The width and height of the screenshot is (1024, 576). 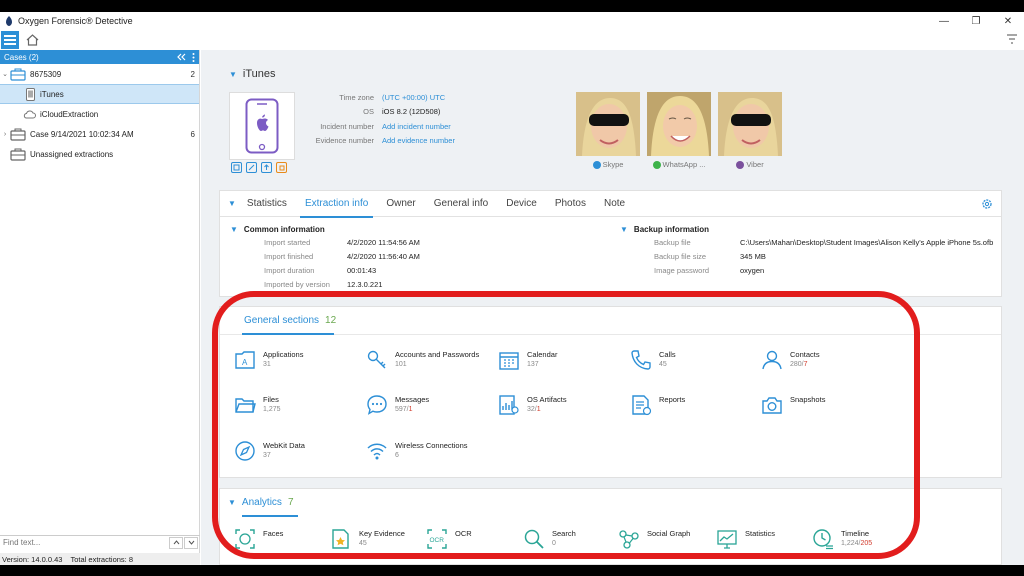 I want to click on analytics-ocr: OCR OCR, so click(x=449, y=539).